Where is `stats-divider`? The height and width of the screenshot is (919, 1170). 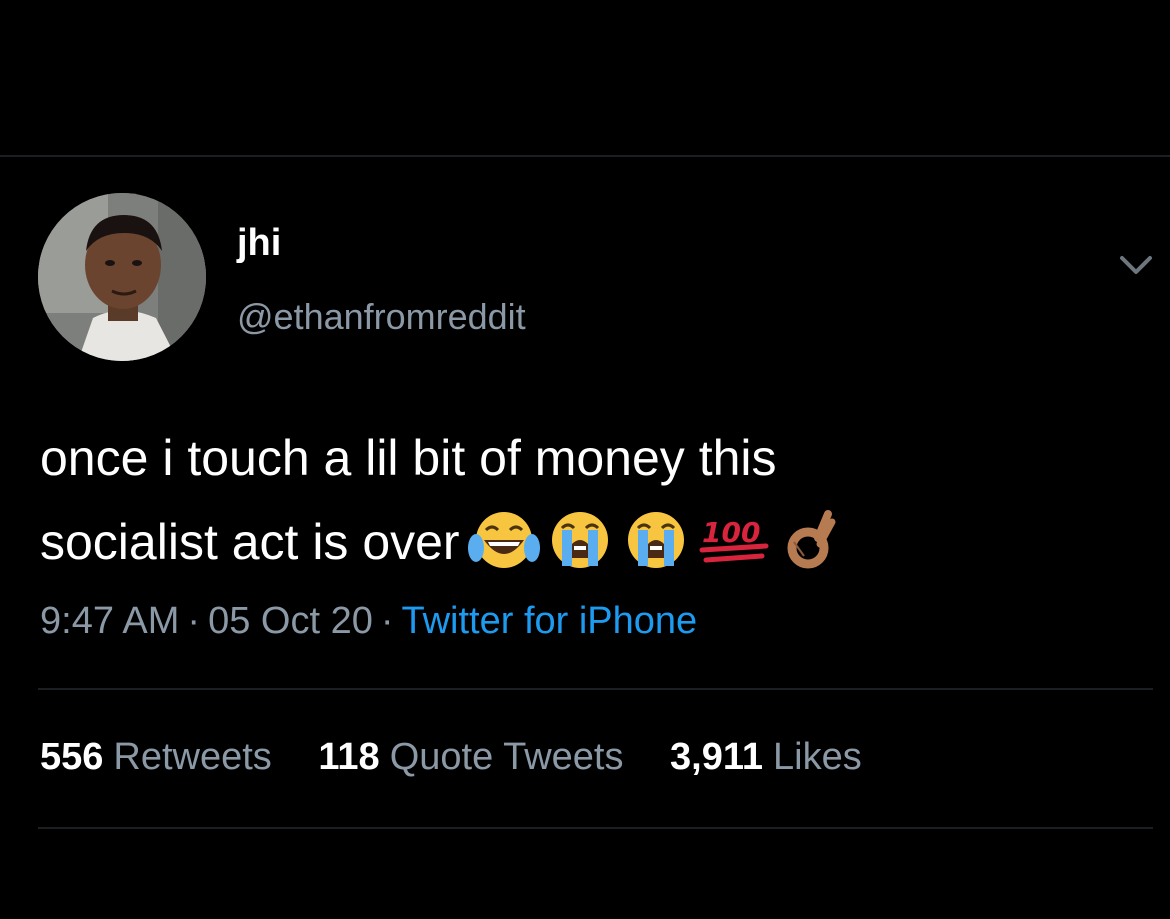 stats-divider is located at coordinates (595, 828).